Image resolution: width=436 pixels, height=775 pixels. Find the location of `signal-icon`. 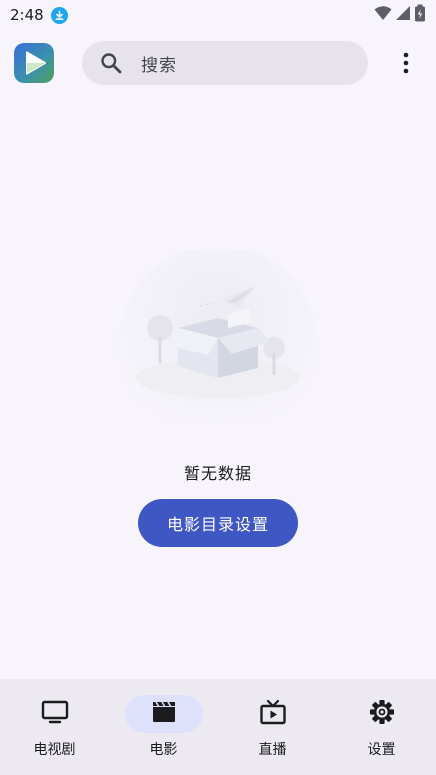

signal-icon is located at coordinates (403, 15).